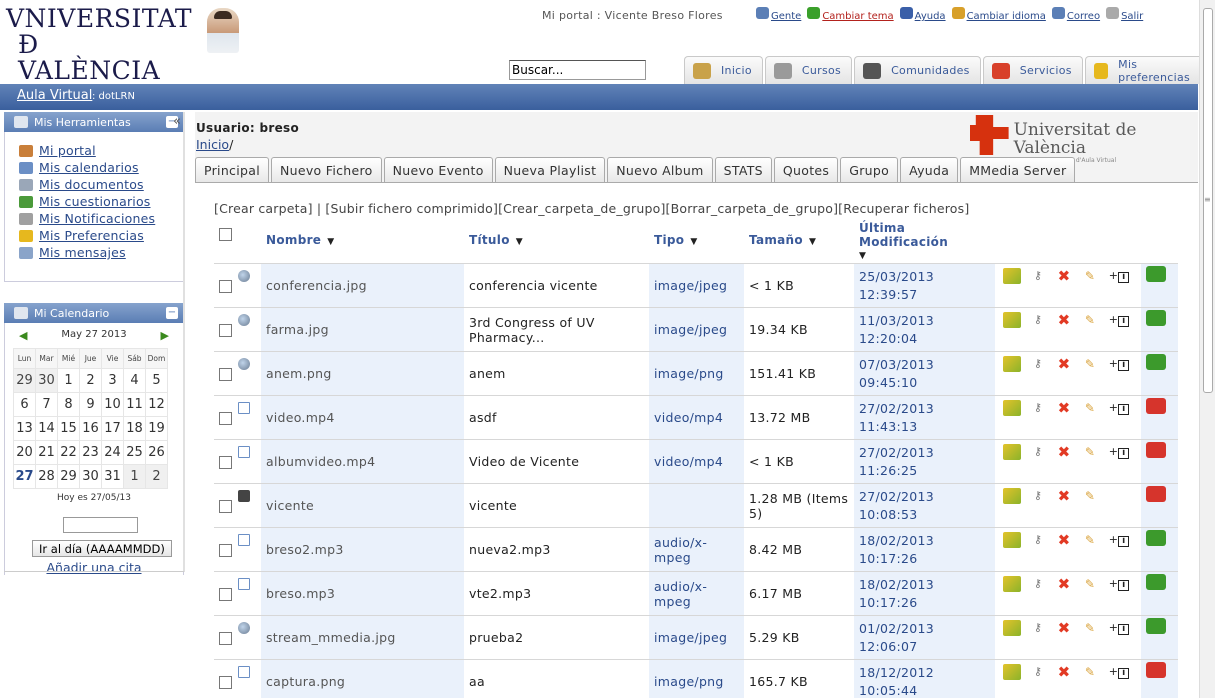  What do you see at coordinates (232, 169) in the screenshot?
I see `tab-0: Principal` at bounding box center [232, 169].